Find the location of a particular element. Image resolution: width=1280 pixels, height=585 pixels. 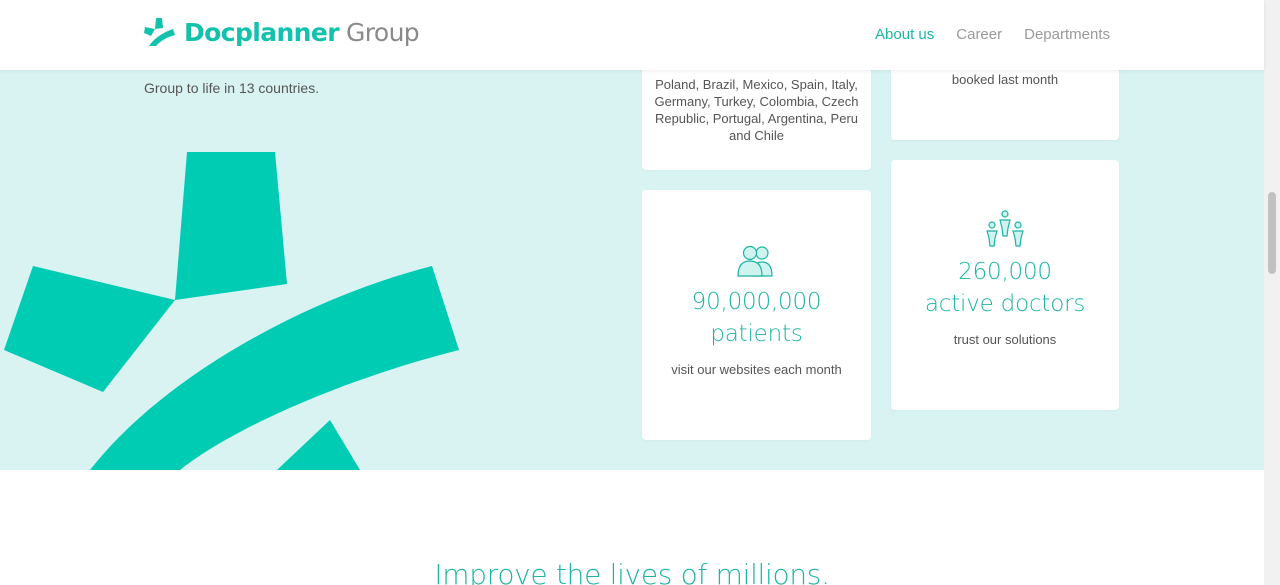

nav-departments: Departments is located at coordinates (1067, 34).